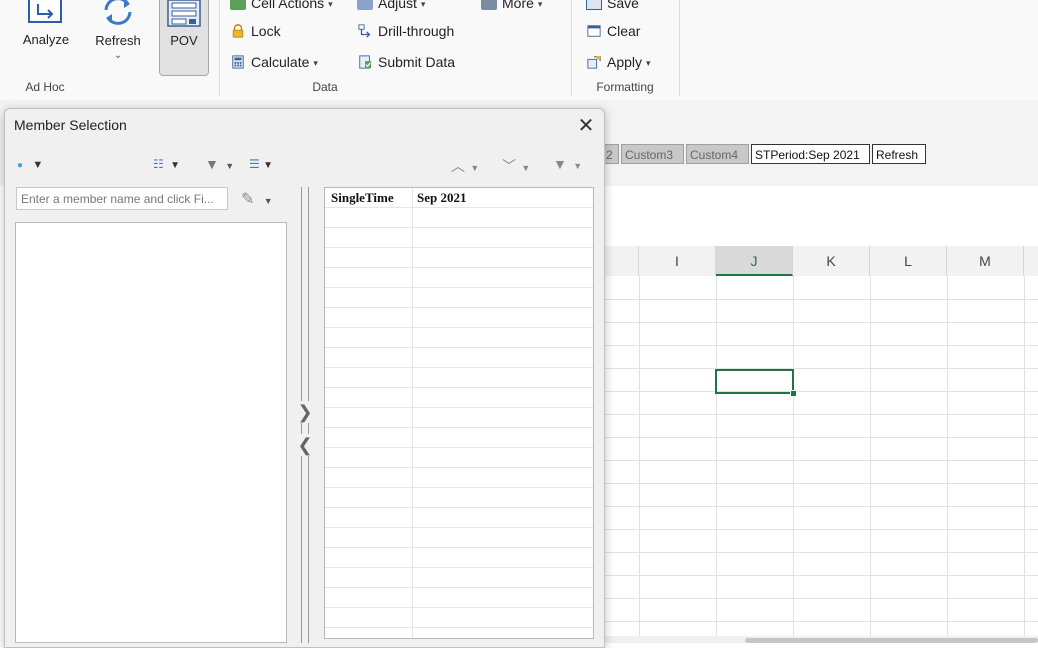 The width and height of the screenshot is (1038, 648). What do you see at coordinates (625, 87) in the screenshot?
I see `group-label-formatting: Formatting` at bounding box center [625, 87].